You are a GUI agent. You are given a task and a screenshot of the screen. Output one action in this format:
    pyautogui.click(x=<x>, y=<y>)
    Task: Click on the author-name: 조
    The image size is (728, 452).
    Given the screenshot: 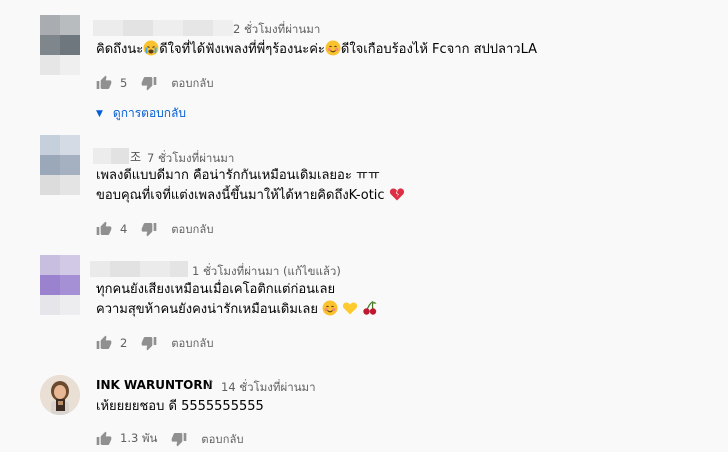 What is the action you would take?
    pyautogui.click(x=135, y=156)
    